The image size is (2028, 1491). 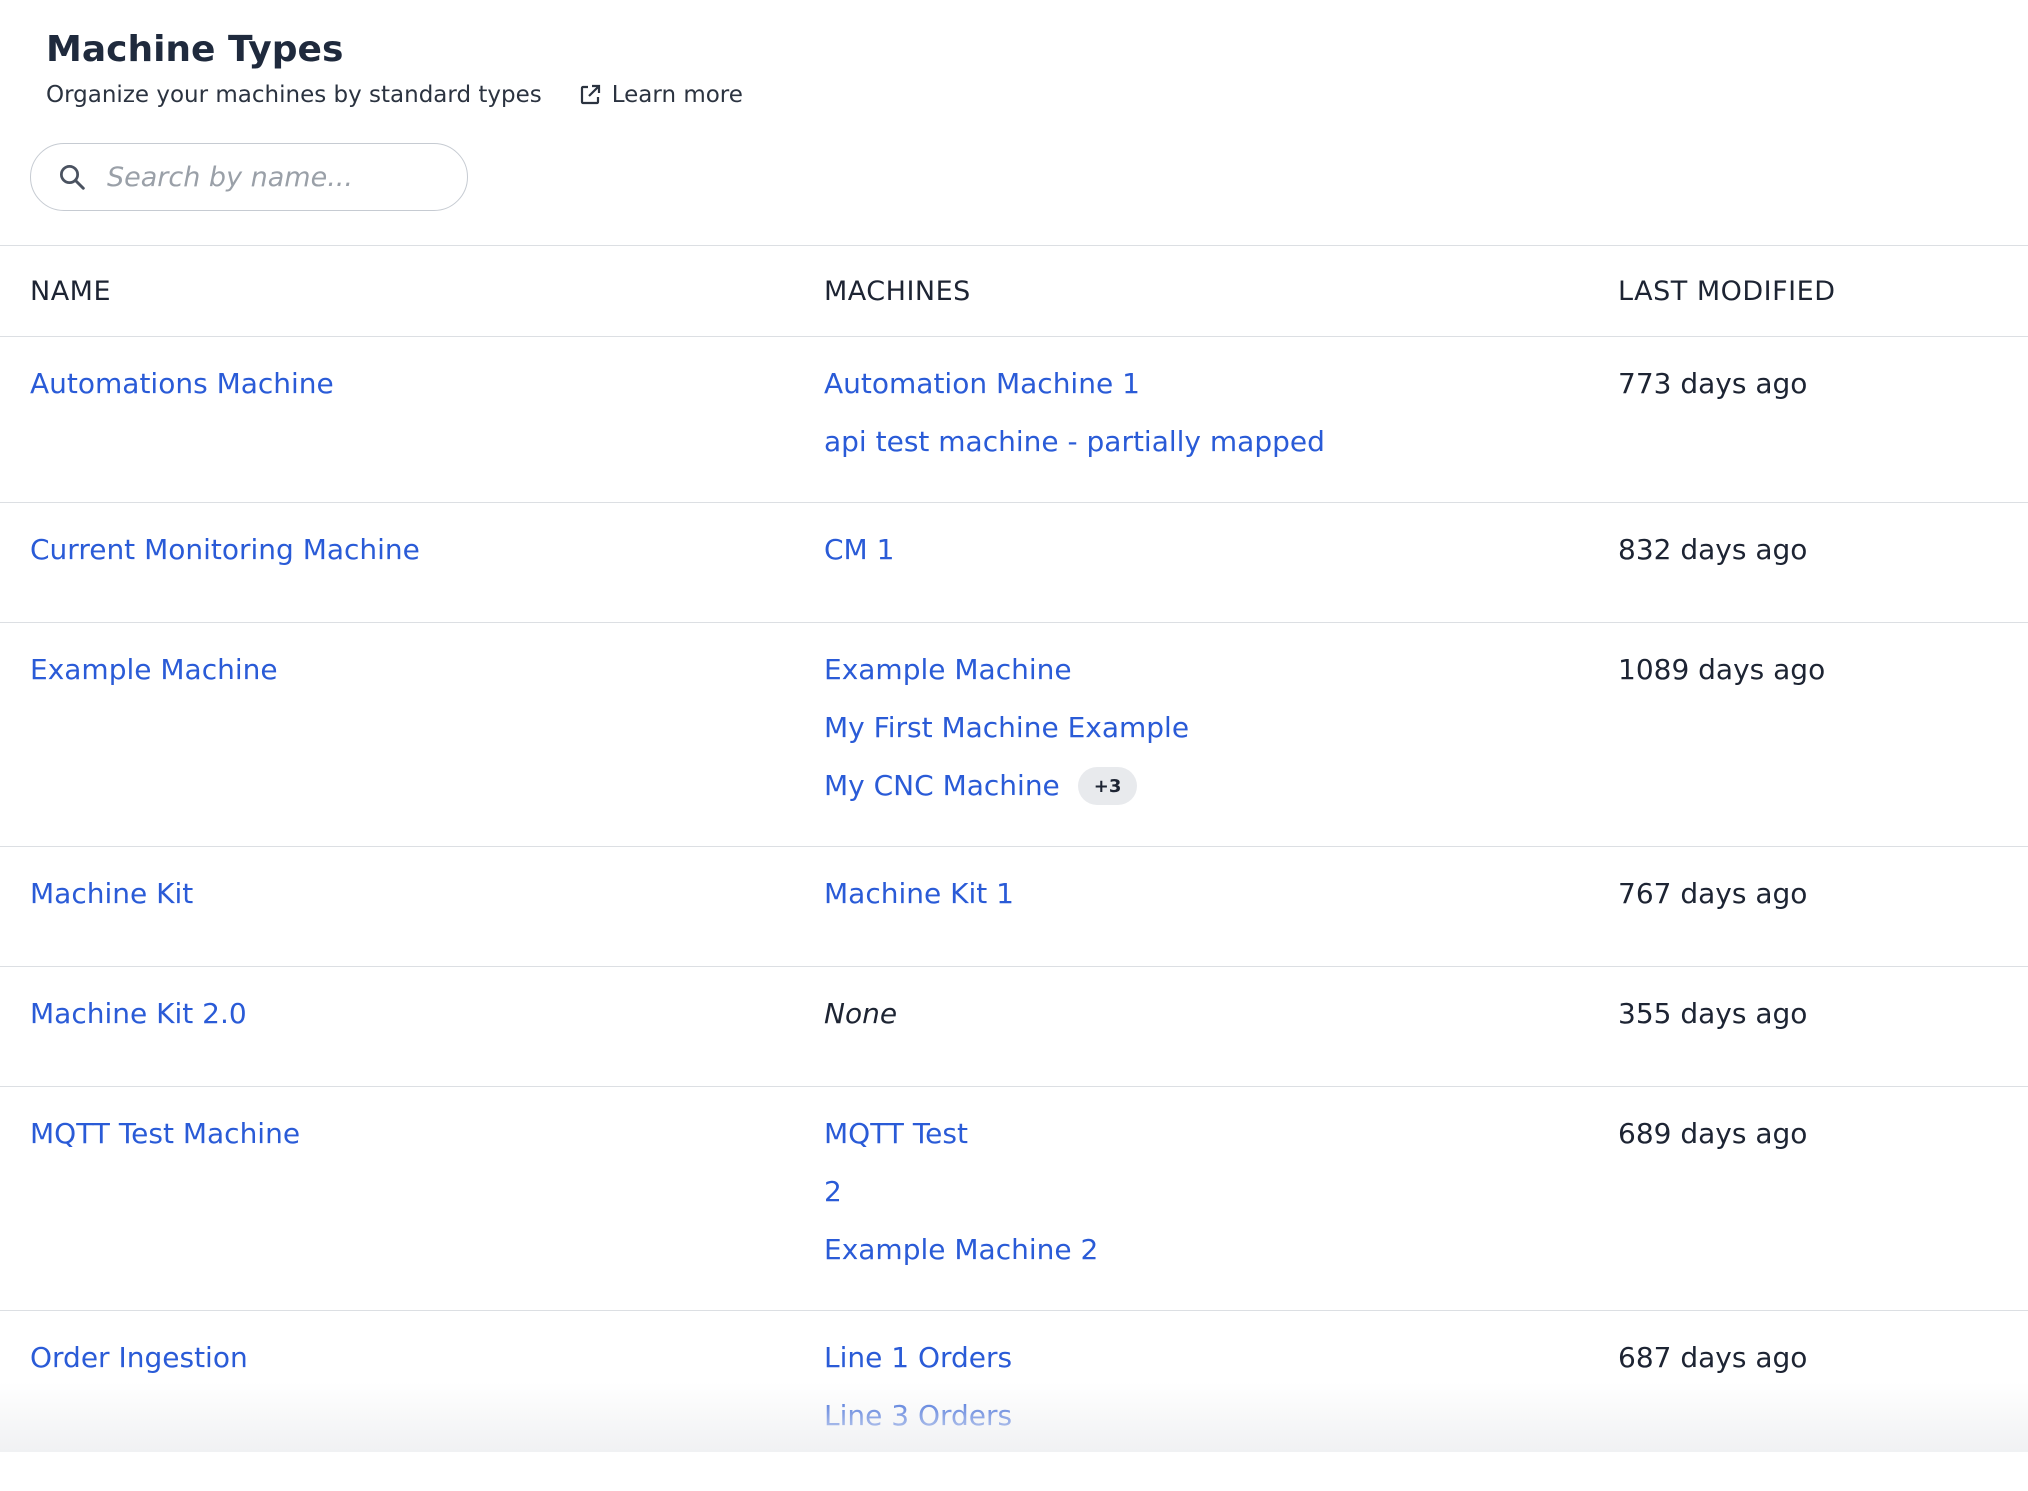 What do you see at coordinates (1014, 291) in the screenshot?
I see `table-header: NAME MACHINES LAST MODIFIED` at bounding box center [1014, 291].